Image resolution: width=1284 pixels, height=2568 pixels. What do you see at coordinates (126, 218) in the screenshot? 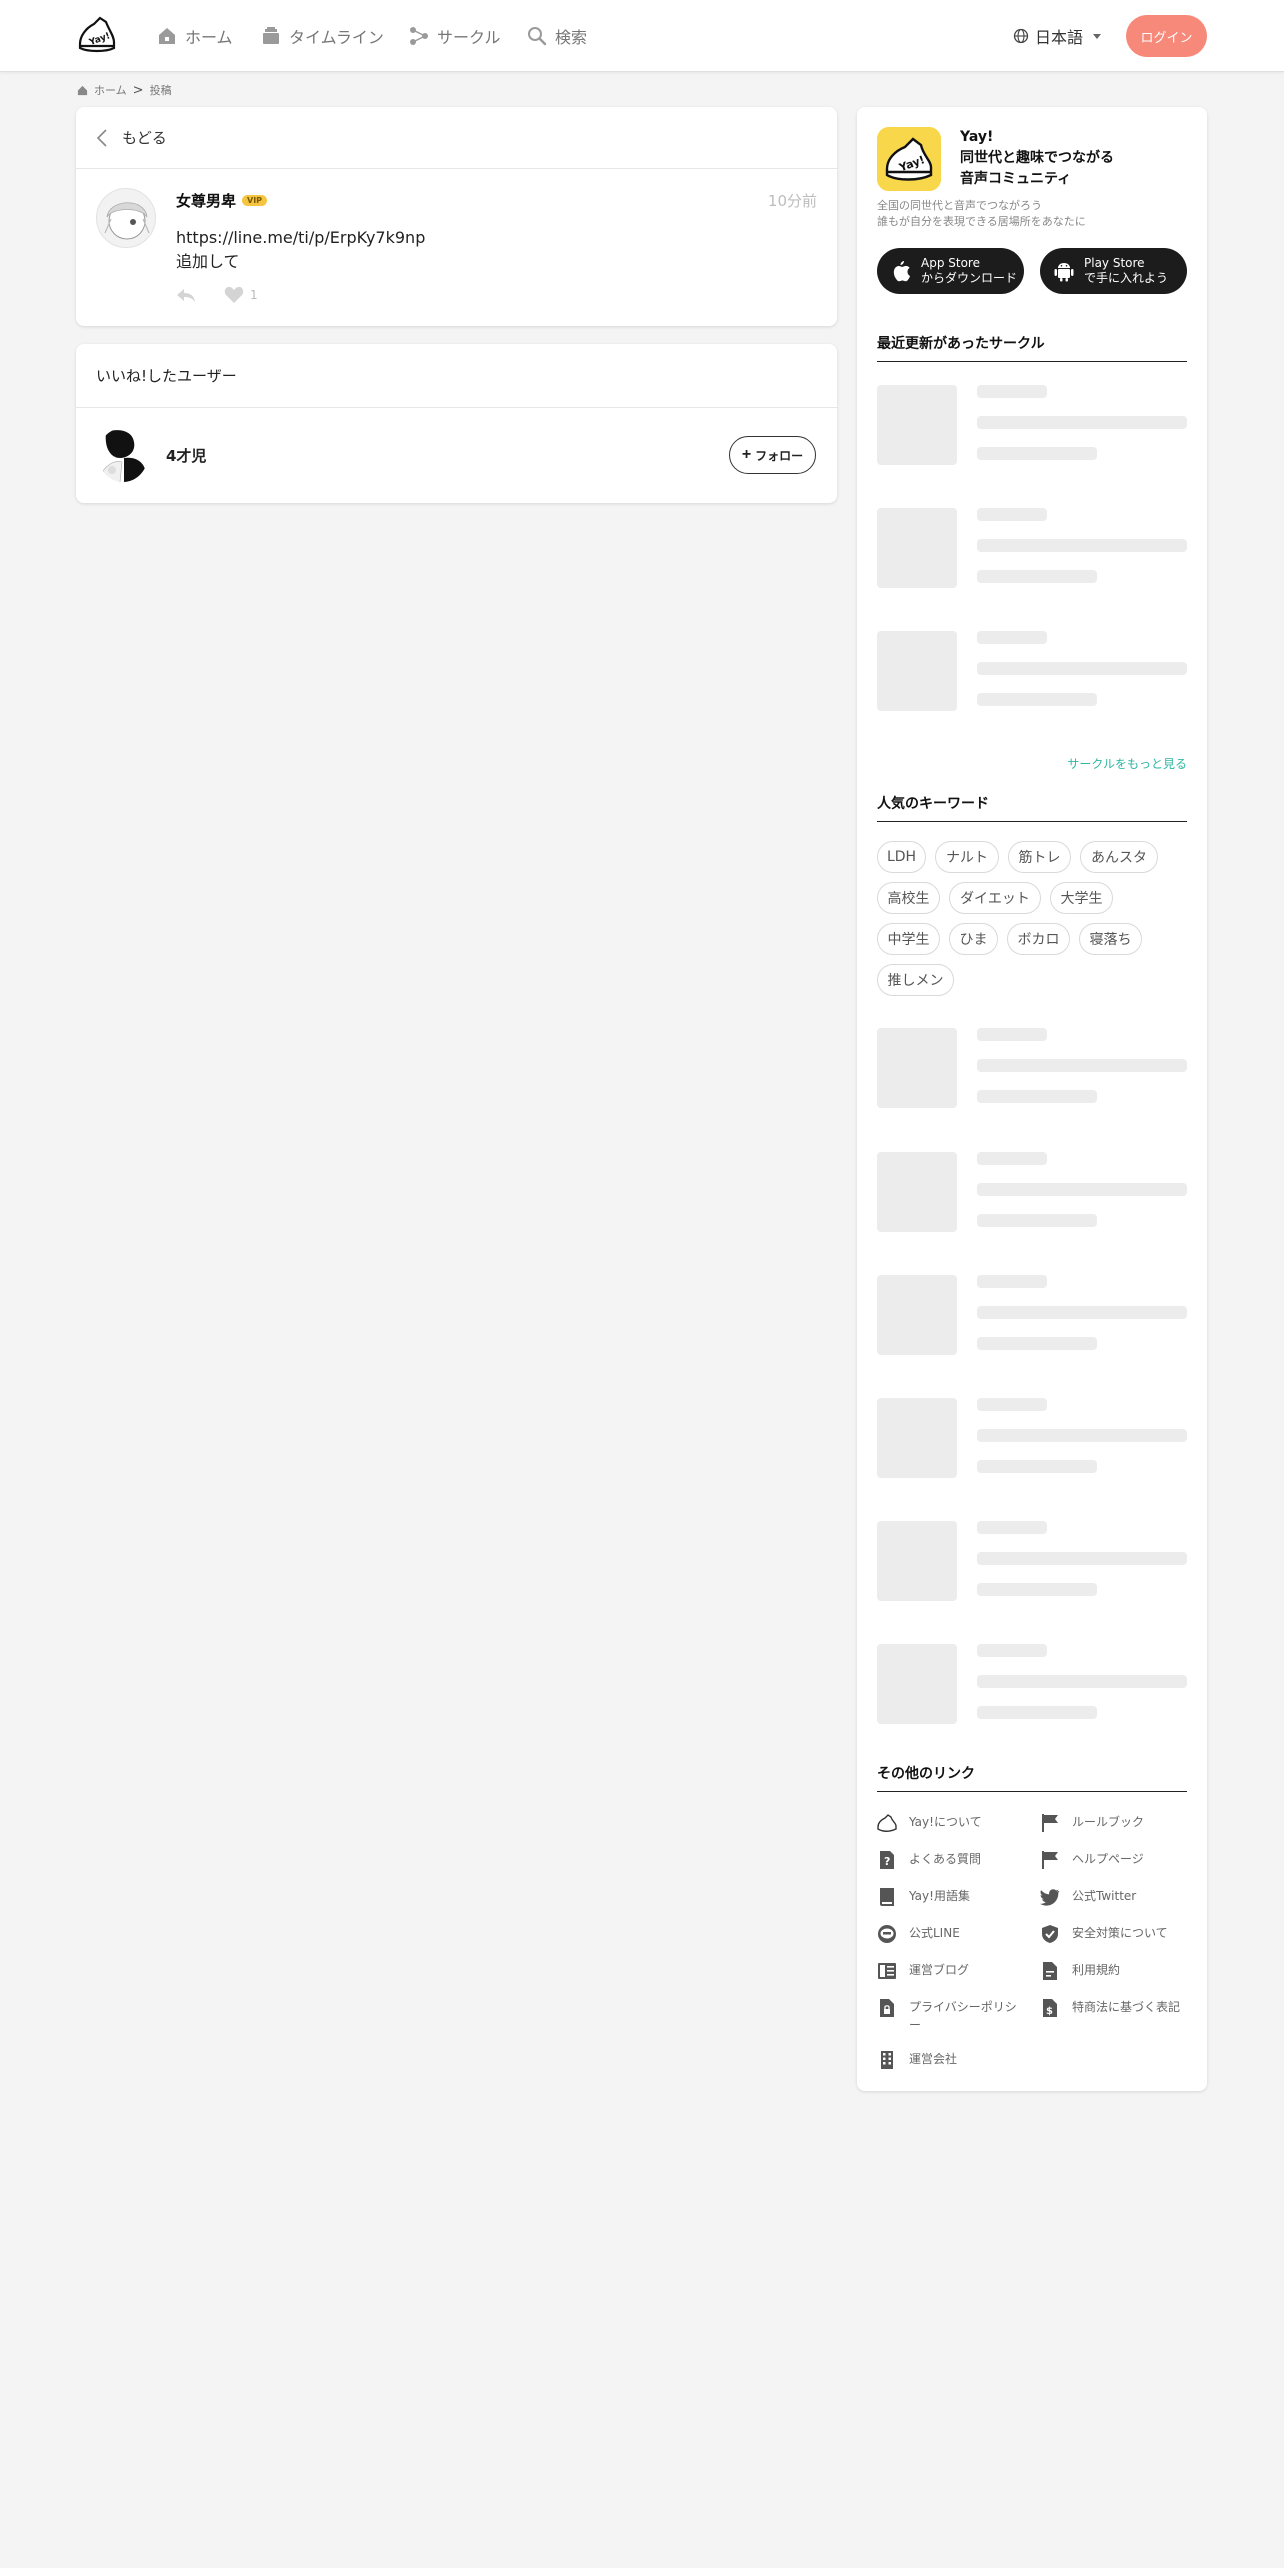
I see `author-avatar` at bounding box center [126, 218].